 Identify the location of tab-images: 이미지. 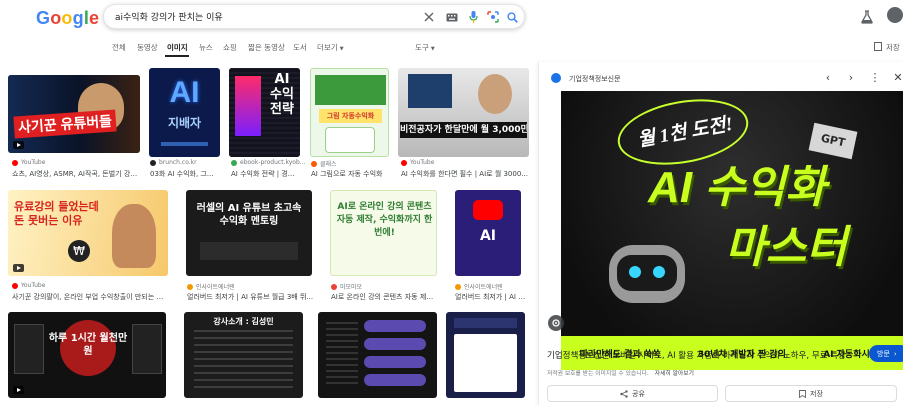
(177, 47).